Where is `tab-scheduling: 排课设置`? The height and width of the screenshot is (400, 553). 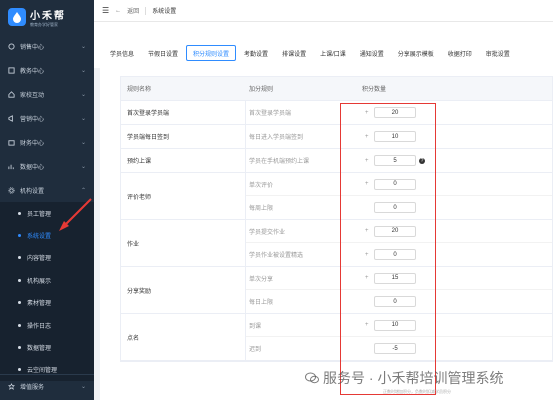 tab-scheduling: 排课设置 is located at coordinates (294, 53).